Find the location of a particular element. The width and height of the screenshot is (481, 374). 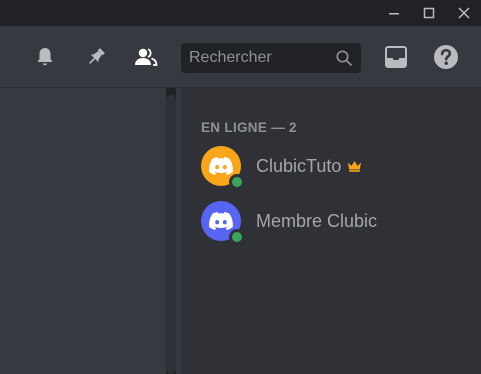

pin-icon is located at coordinates (96, 57).